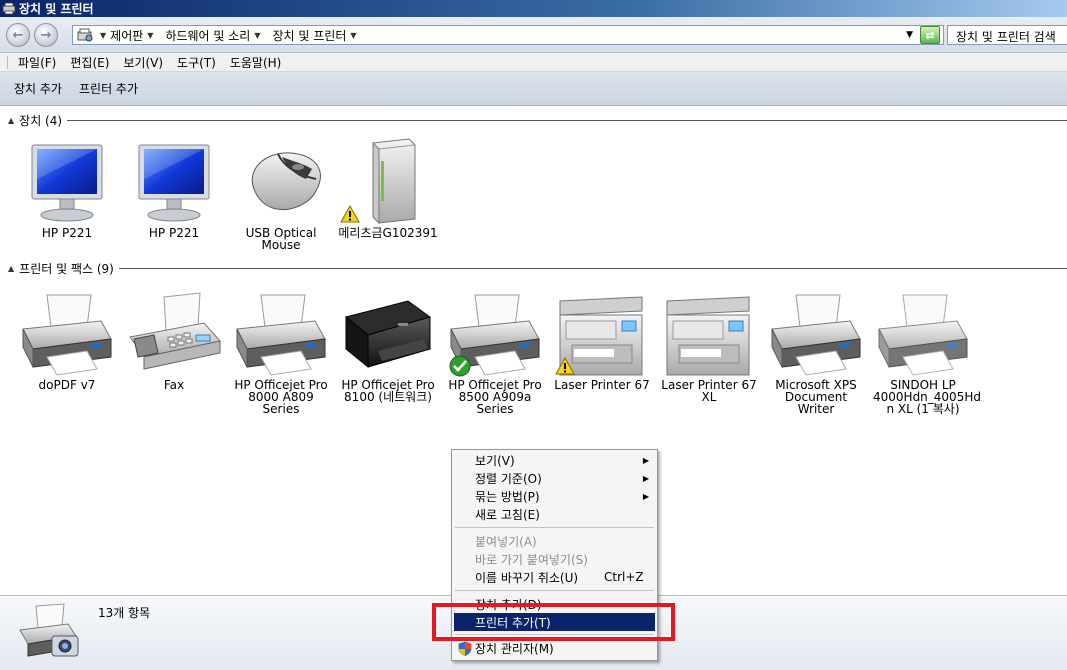 The width and height of the screenshot is (1067, 670). What do you see at coordinates (196, 62) in the screenshot?
I see `menu-tools: 도구(T)` at bounding box center [196, 62].